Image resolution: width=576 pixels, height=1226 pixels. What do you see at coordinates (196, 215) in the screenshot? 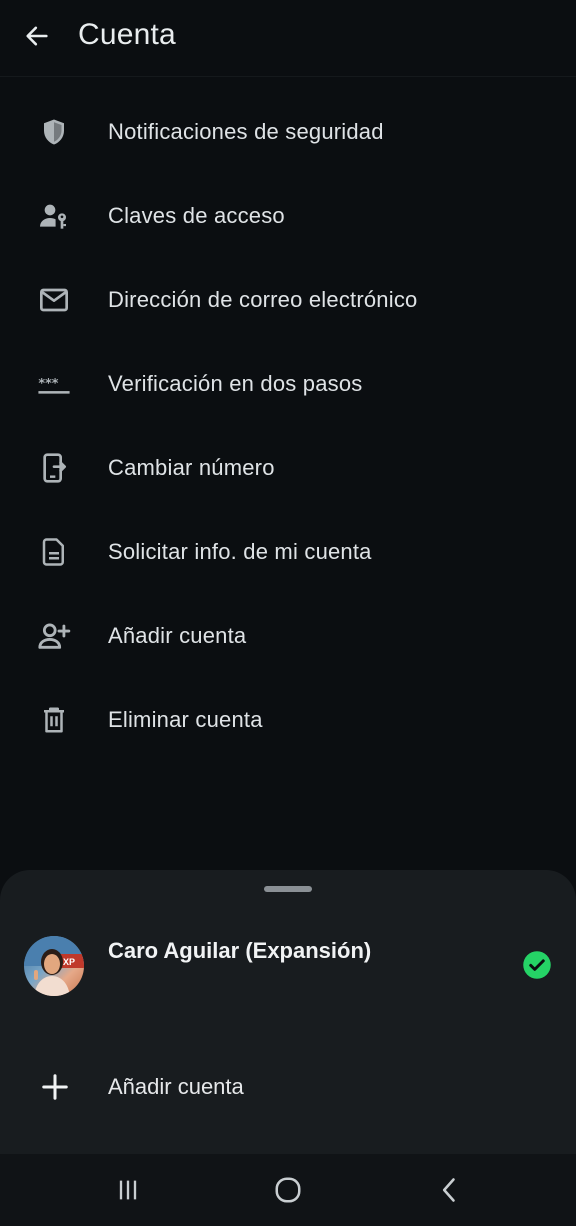
I see `menu-item-label: Claves de acceso` at bounding box center [196, 215].